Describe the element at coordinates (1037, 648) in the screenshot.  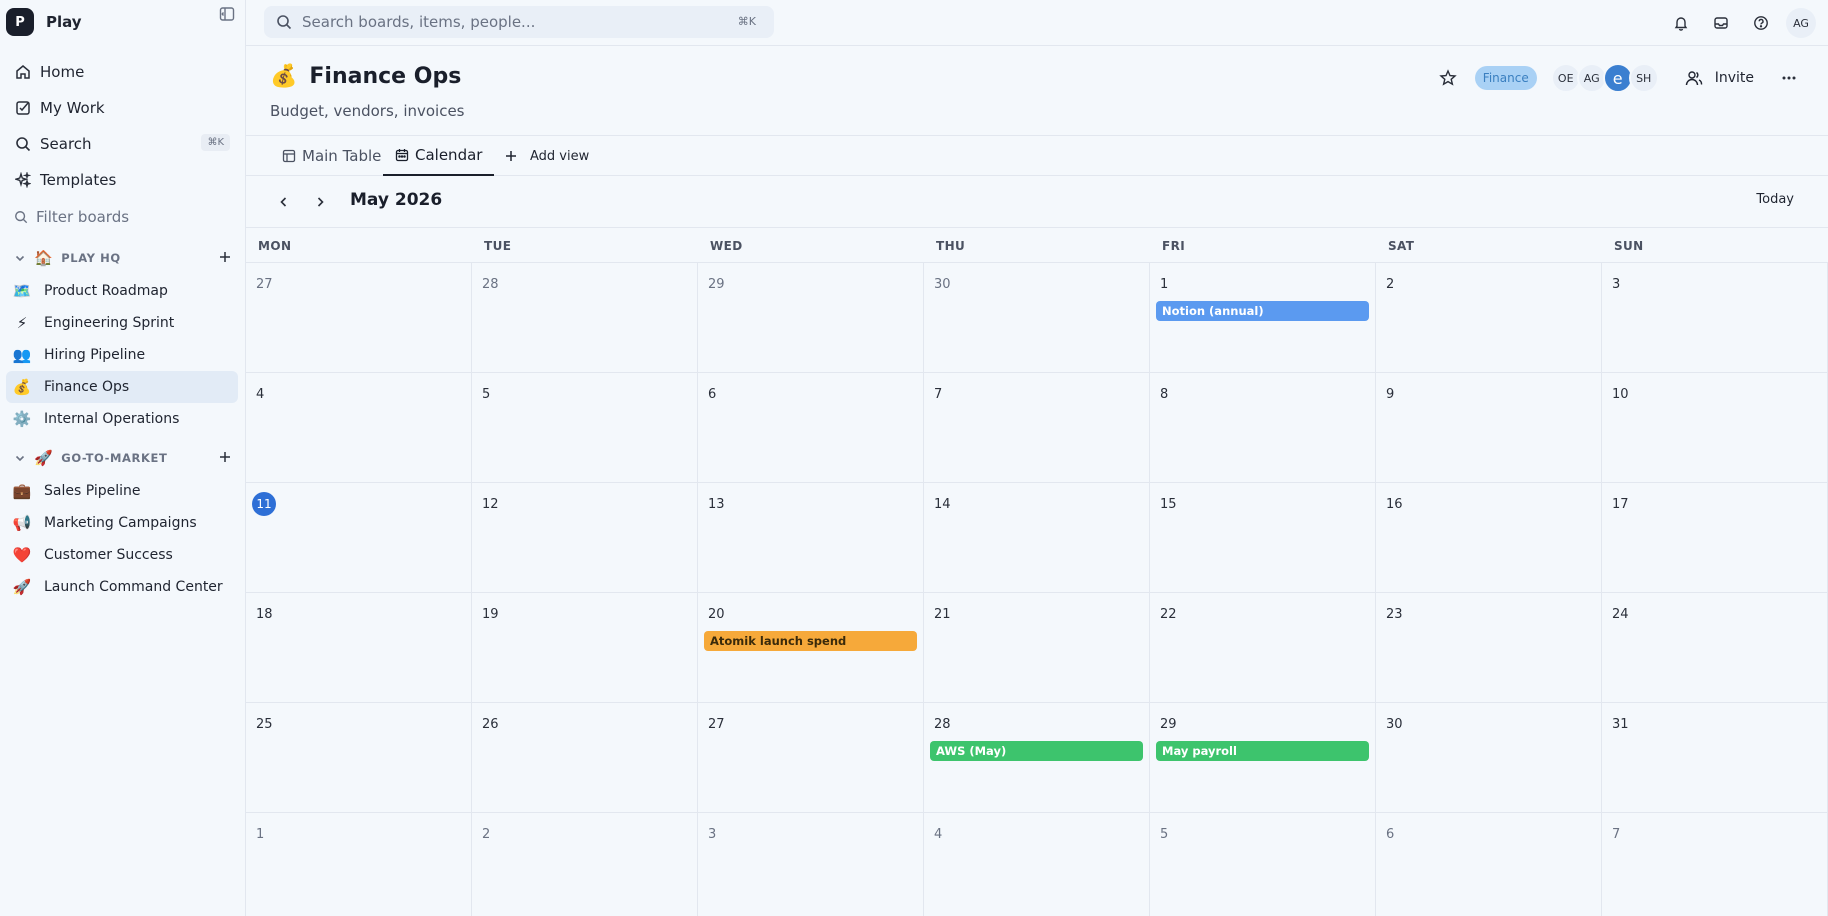
I see `calendar-day-cell: 21` at that location.